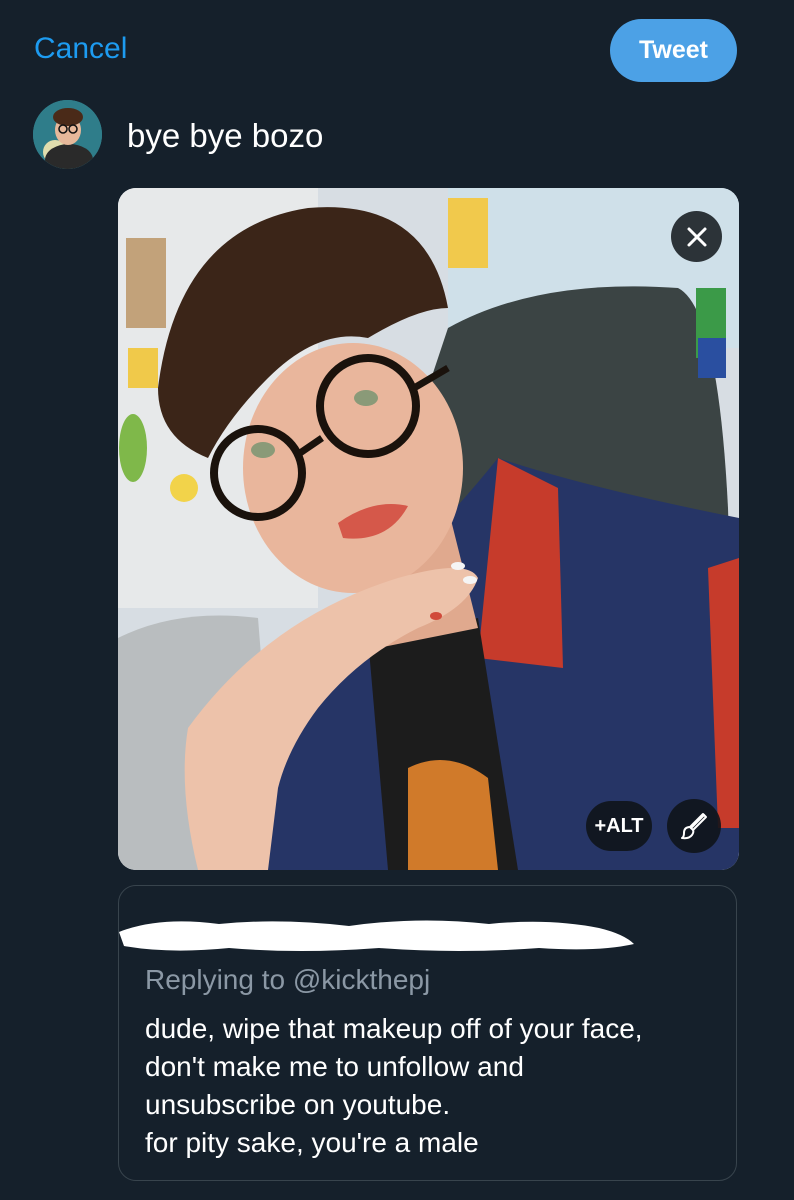  I want to click on quoted-tweet-line: don't make me to unfollow and, so click(334, 1066).